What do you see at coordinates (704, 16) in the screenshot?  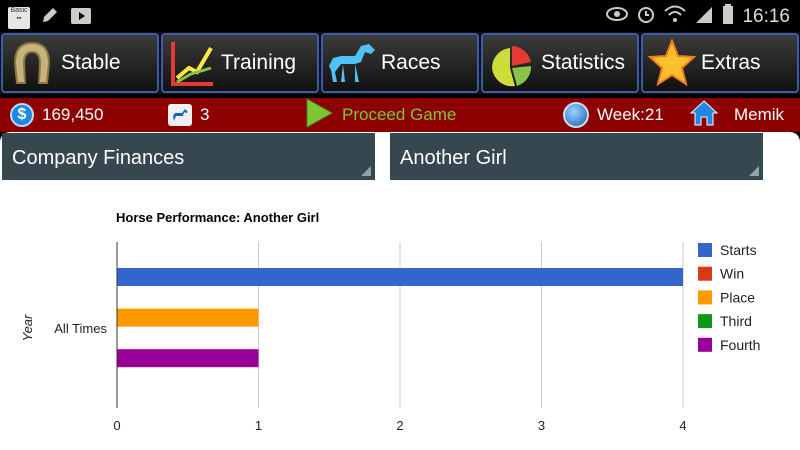 I see `signal-icon` at bounding box center [704, 16].